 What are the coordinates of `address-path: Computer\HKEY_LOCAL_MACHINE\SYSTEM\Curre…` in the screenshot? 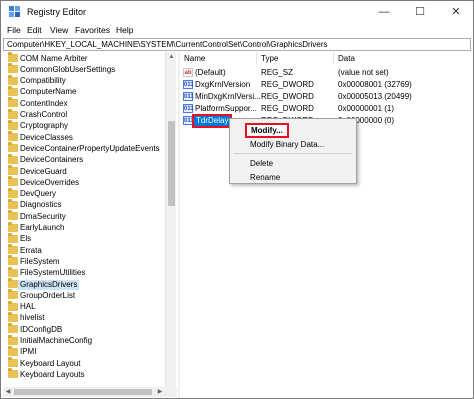 It's located at (167, 44).